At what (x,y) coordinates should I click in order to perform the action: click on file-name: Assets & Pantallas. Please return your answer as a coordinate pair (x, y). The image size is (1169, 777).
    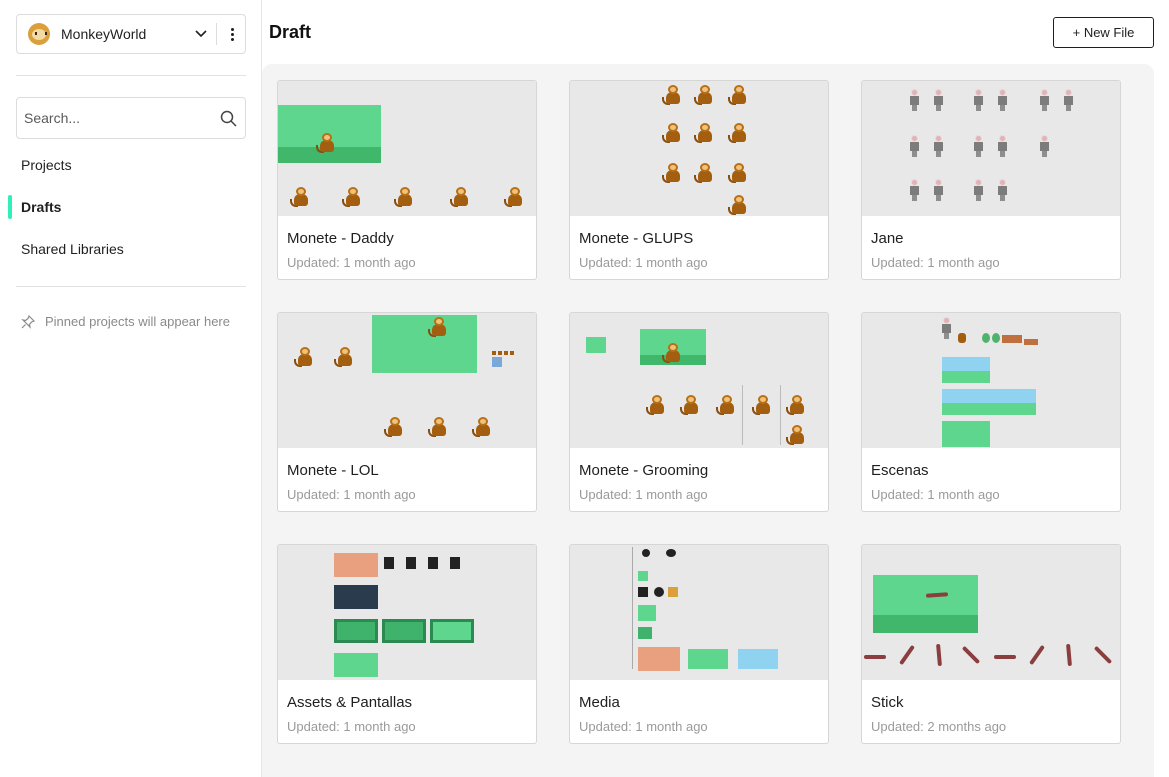
    Looking at the image, I should click on (350, 702).